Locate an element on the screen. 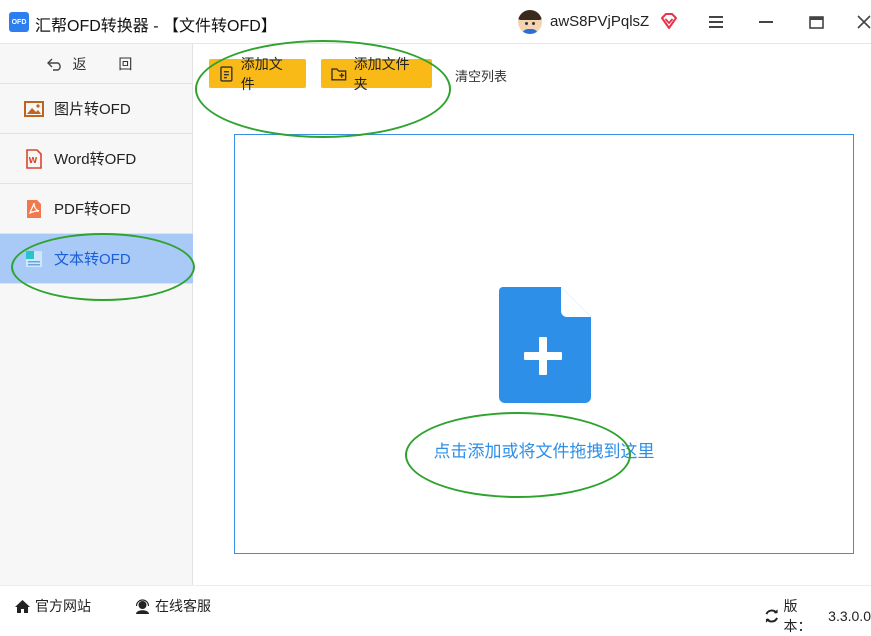  footer: 官方网站 在线客服 版本： 3.3.0.0 is located at coordinates (435, 609).